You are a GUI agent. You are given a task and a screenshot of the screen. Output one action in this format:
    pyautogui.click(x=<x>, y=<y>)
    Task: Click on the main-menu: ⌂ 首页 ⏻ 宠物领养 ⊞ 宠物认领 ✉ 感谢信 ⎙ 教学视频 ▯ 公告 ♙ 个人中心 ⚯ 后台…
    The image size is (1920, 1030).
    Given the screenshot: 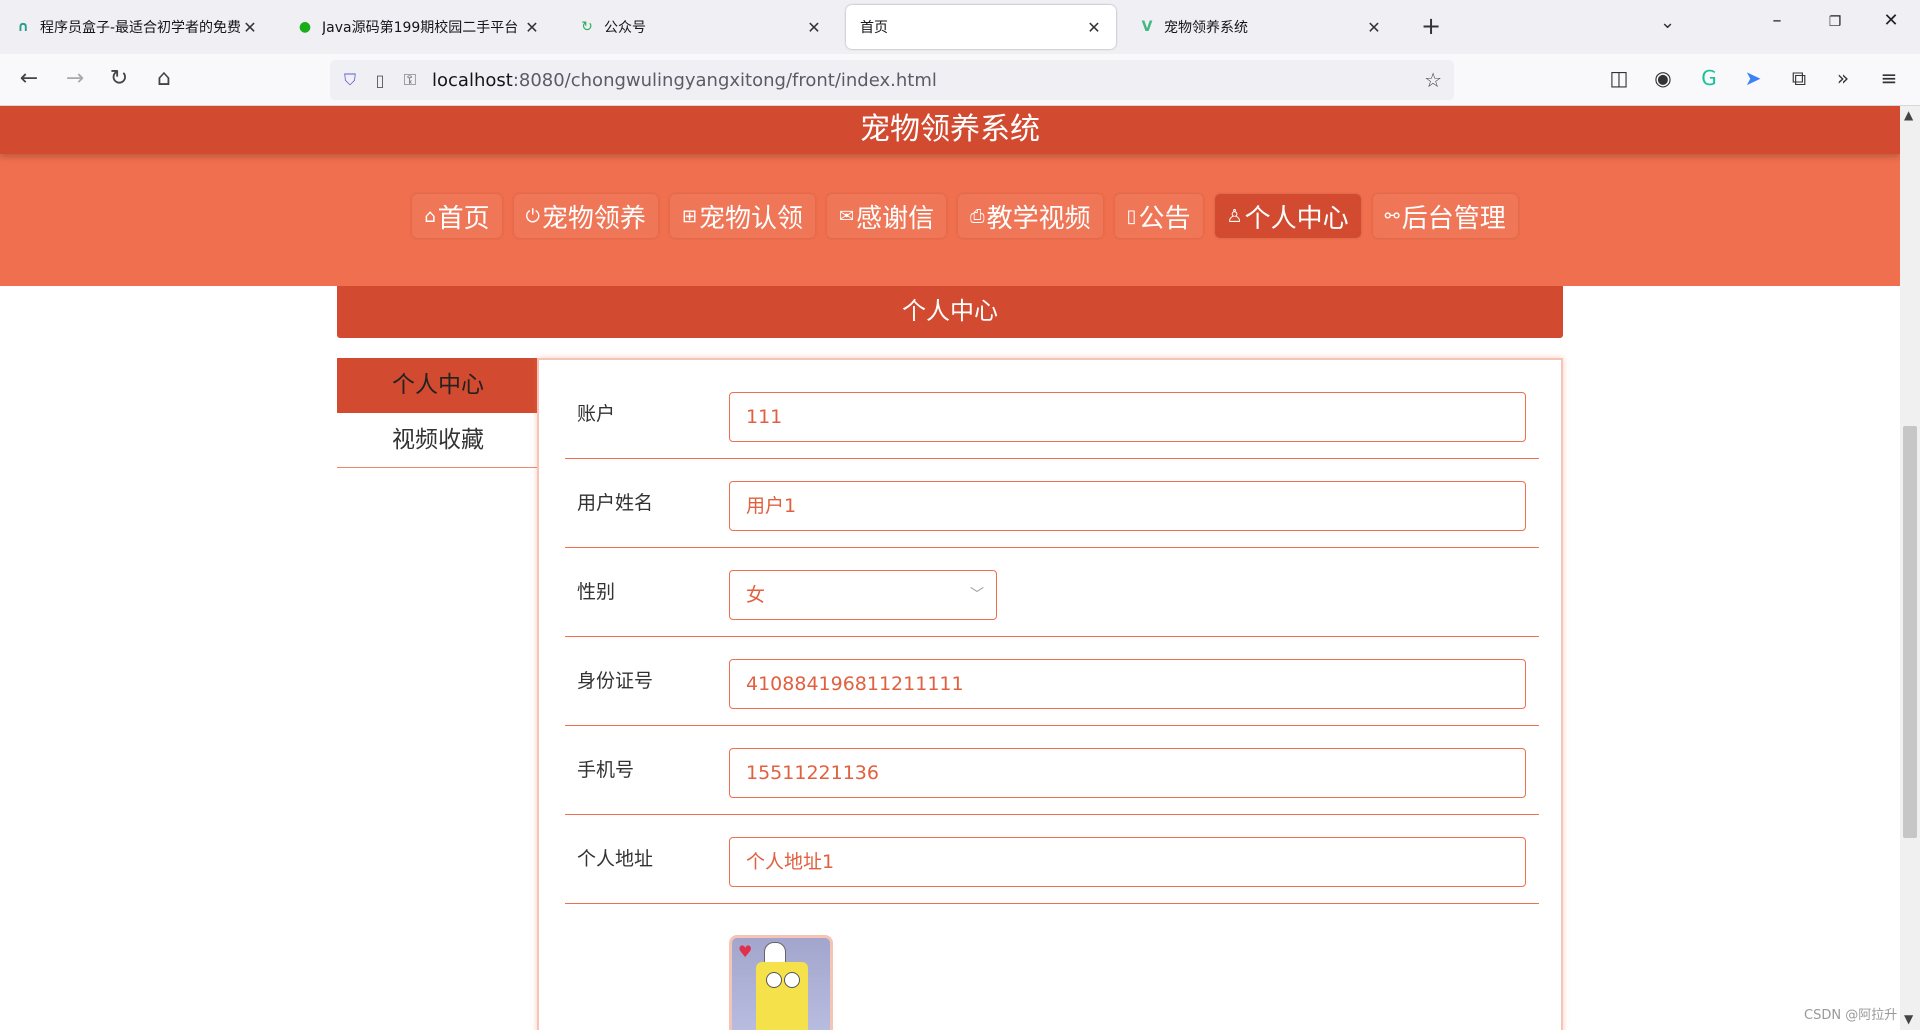 What is the action you would take?
    pyautogui.click(x=950, y=216)
    